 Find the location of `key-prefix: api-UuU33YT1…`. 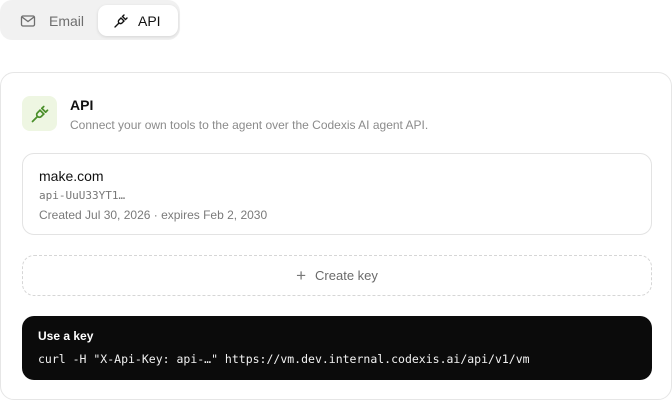

key-prefix: api-UuU33YT1… is located at coordinates (82, 195).